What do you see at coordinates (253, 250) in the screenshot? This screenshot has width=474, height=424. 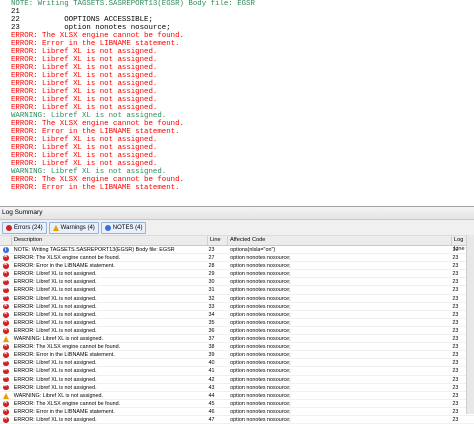 I see `row-affected-code: options(nlsla="on")` at bounding box center [253, 250].